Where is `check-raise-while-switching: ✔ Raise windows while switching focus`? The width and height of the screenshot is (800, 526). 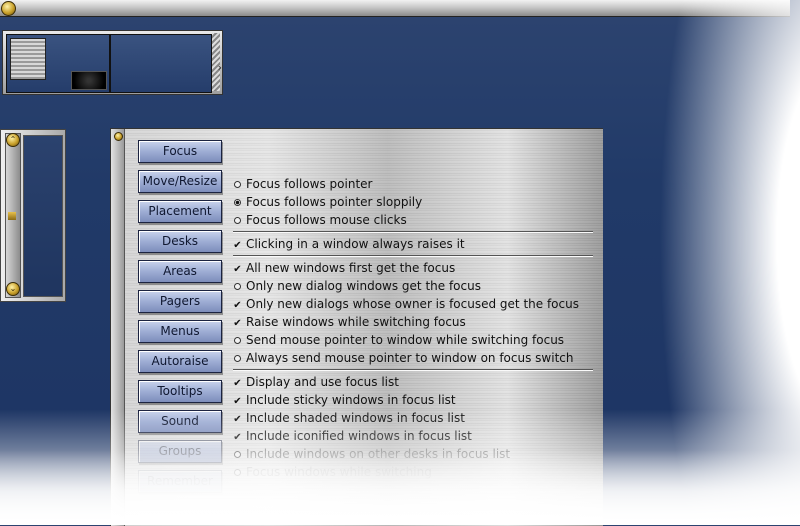 check-raise-while-switching: ✔ Raise windows while switching focus is located at coordinates (349, 322).